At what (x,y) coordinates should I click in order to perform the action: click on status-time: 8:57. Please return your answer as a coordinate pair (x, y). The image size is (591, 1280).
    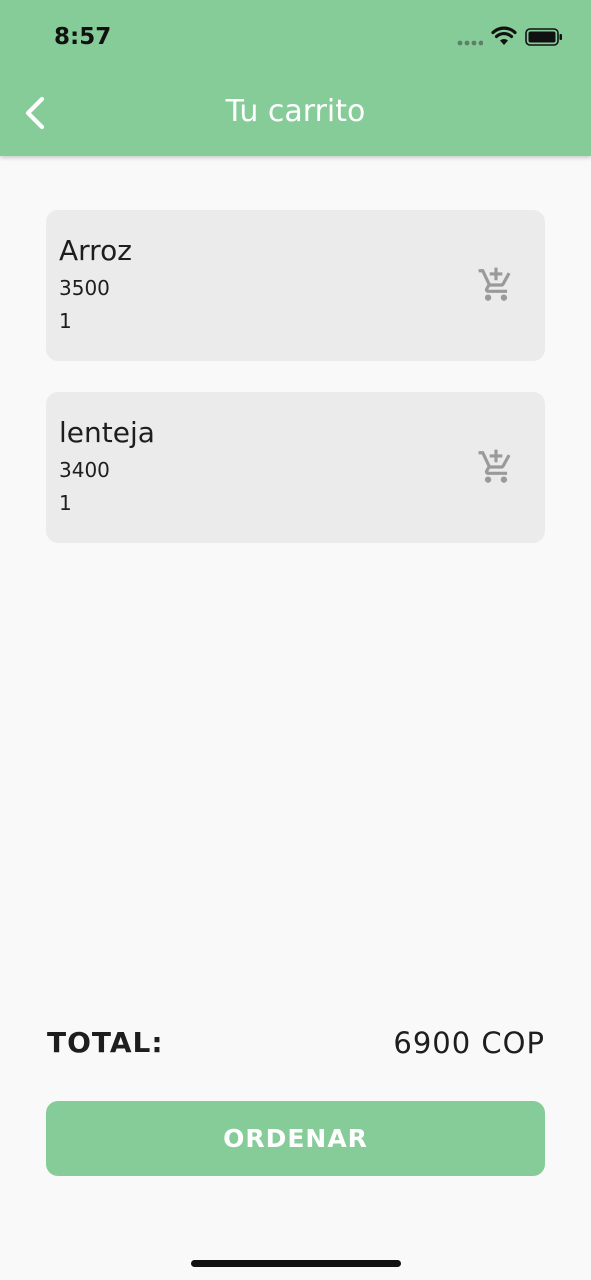
    Looking at the image, I should click on (83, 37).